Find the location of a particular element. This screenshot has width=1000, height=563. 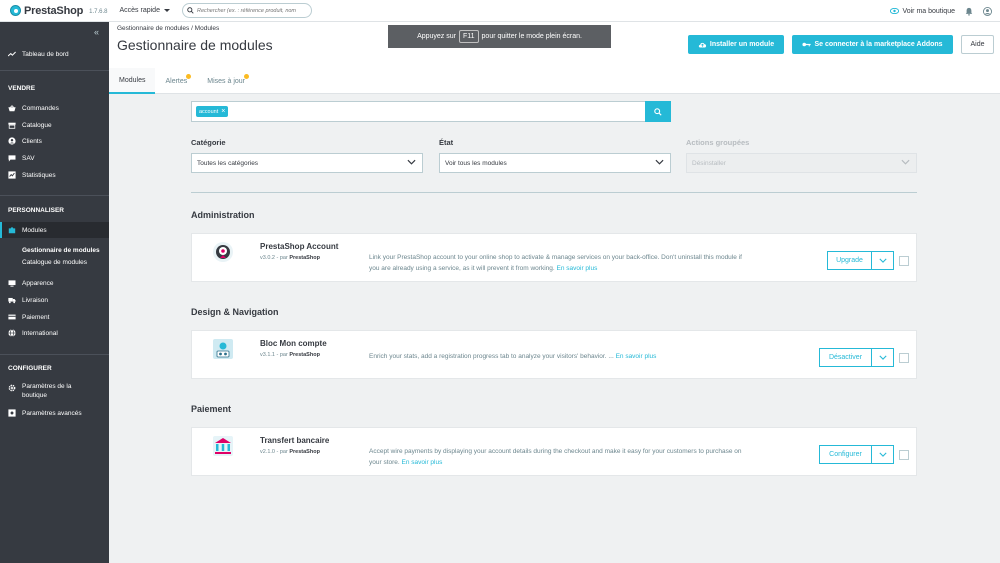

tab-modules: Modules is located at coordinates (132, 81).